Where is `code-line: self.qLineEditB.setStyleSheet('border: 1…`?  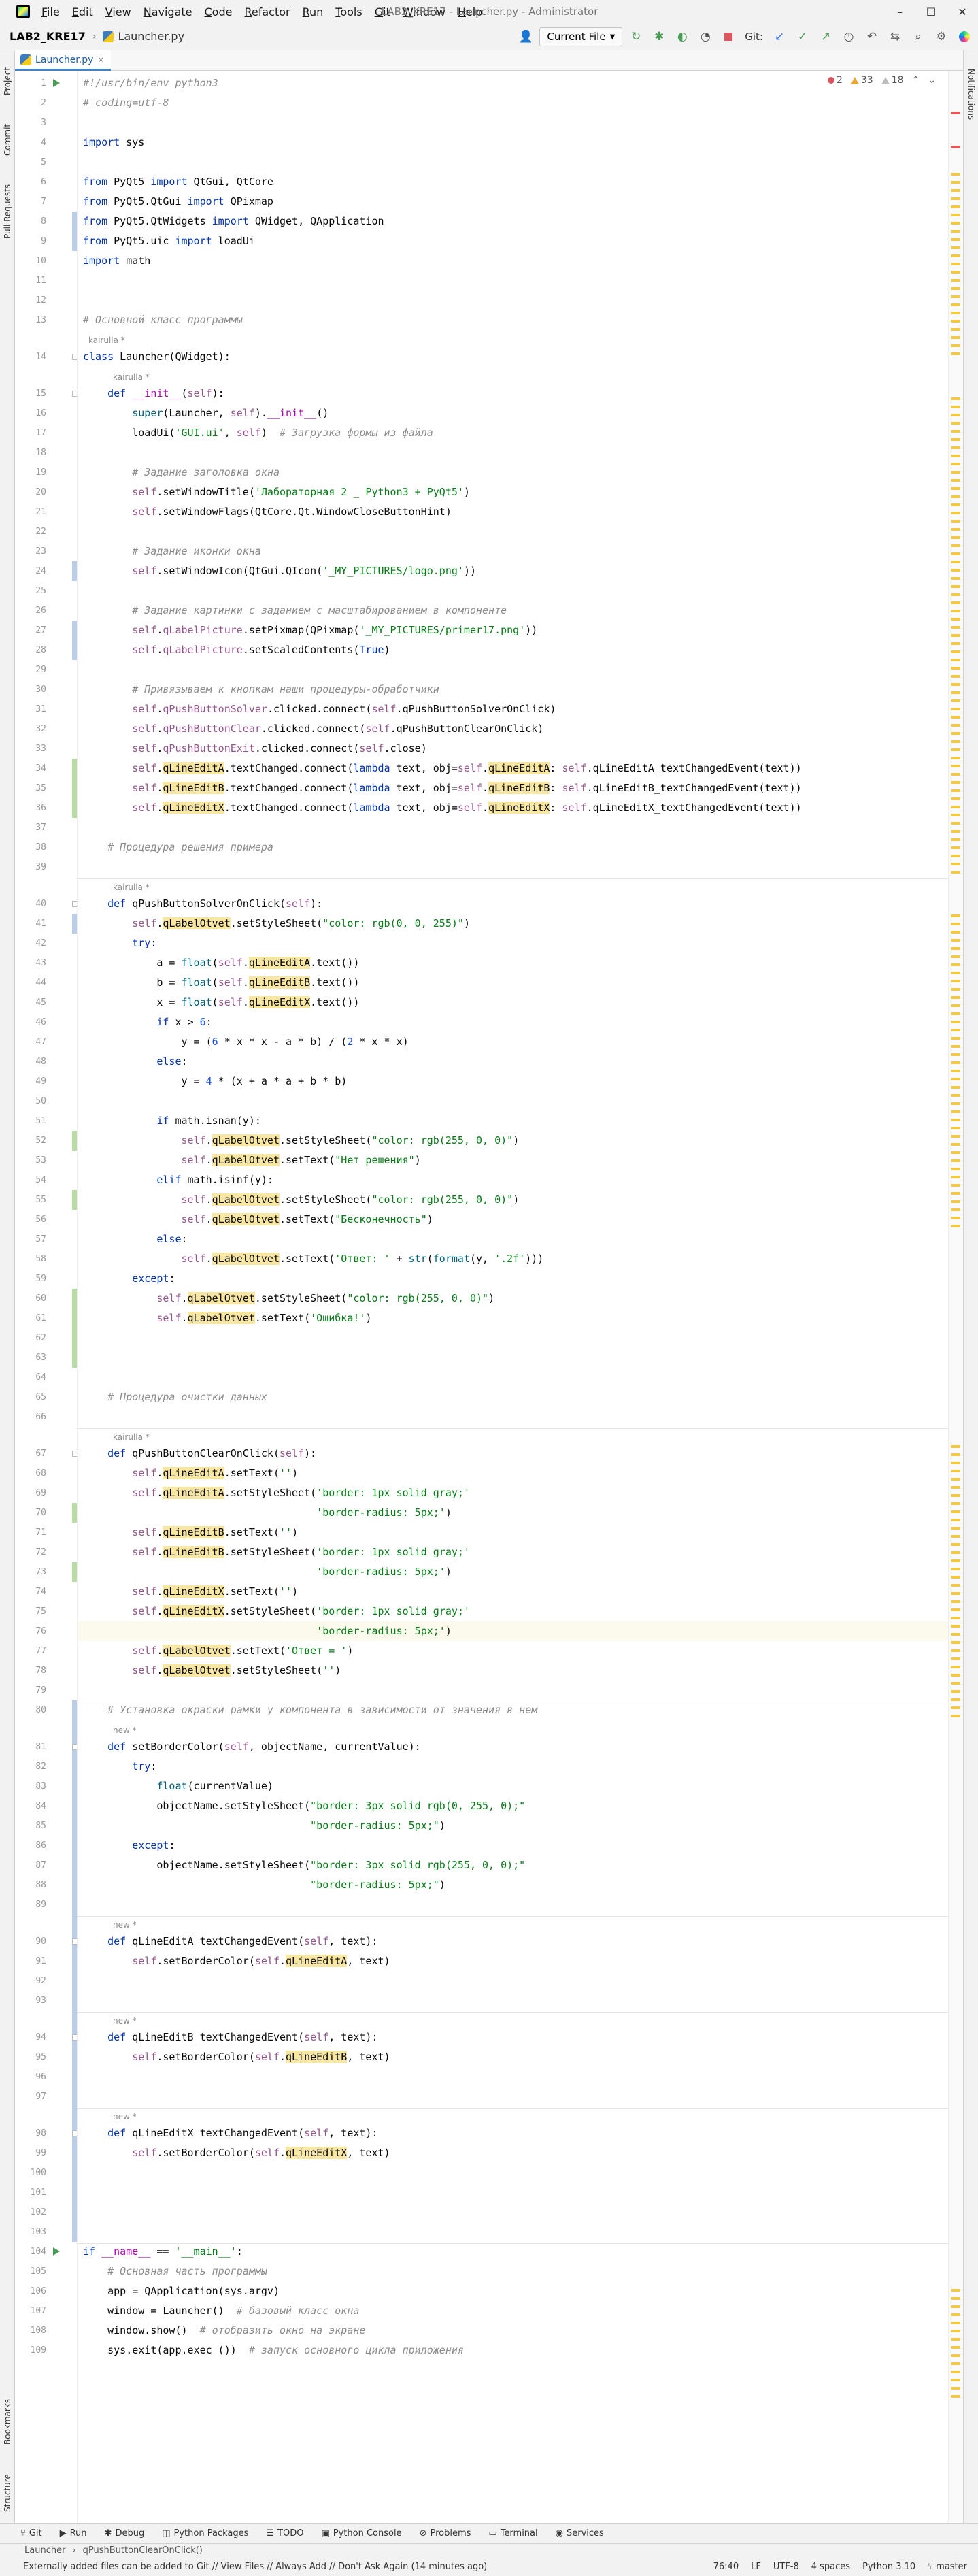
code-line: self.qLineEditB.setStyleSheet('border: 1… is located at coordinates (513, 1552).